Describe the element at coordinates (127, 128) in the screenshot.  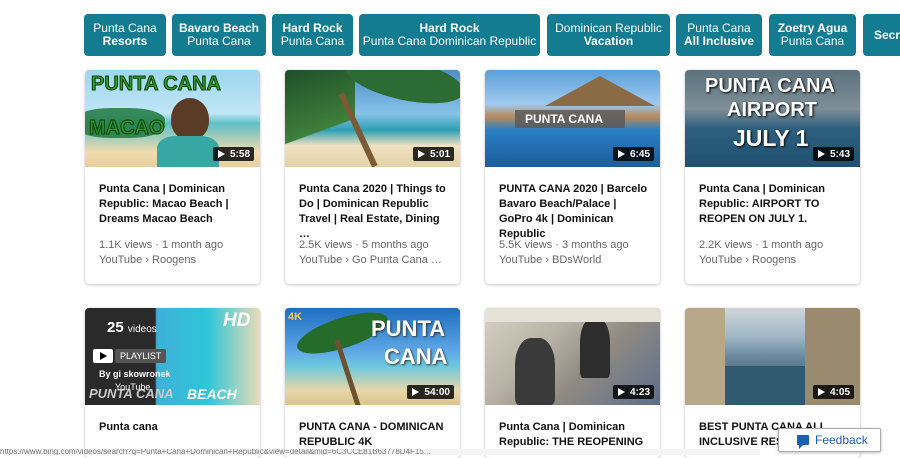
I see `thumbnail-caption: MACAO` at that location.